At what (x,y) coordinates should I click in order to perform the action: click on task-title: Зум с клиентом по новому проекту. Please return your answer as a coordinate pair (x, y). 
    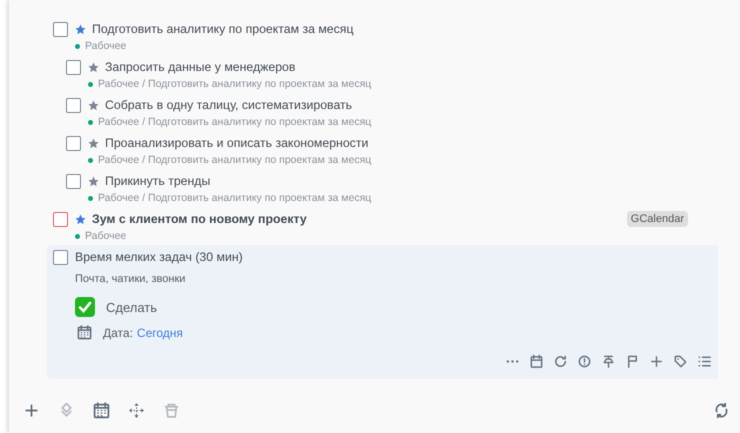
    Looking at the image, I should click on (199, 219).